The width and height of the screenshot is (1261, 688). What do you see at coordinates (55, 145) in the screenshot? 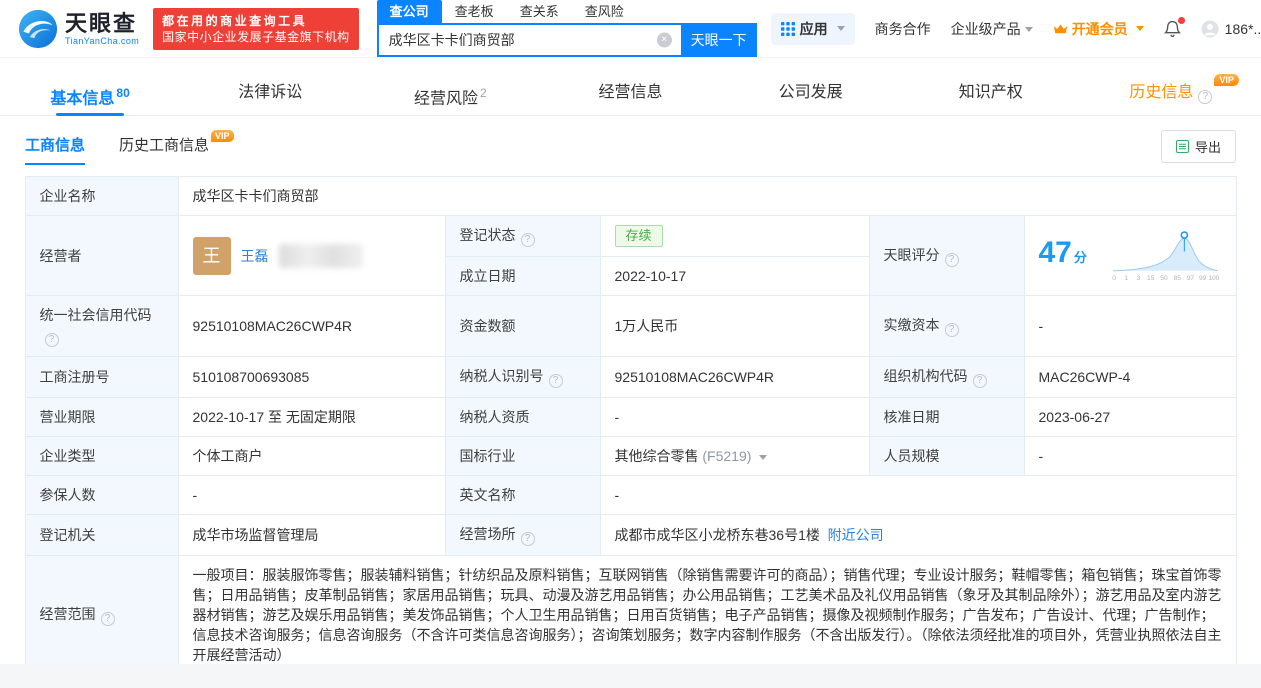
I see `subtab-label: 工商信息` at bounding box center [55, 145].